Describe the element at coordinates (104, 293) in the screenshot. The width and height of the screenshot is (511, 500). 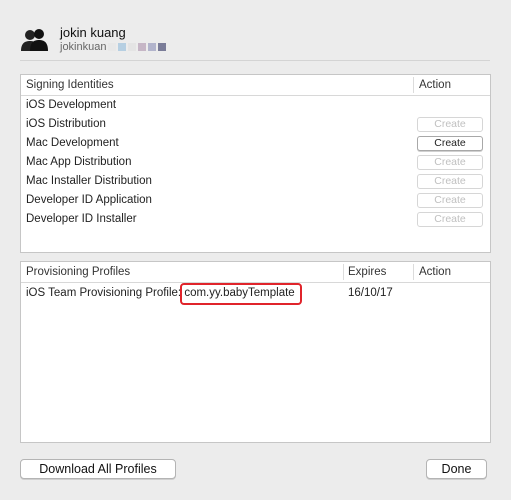
I see `profile-type: iOS Team Provisioning Profile:` at that location.